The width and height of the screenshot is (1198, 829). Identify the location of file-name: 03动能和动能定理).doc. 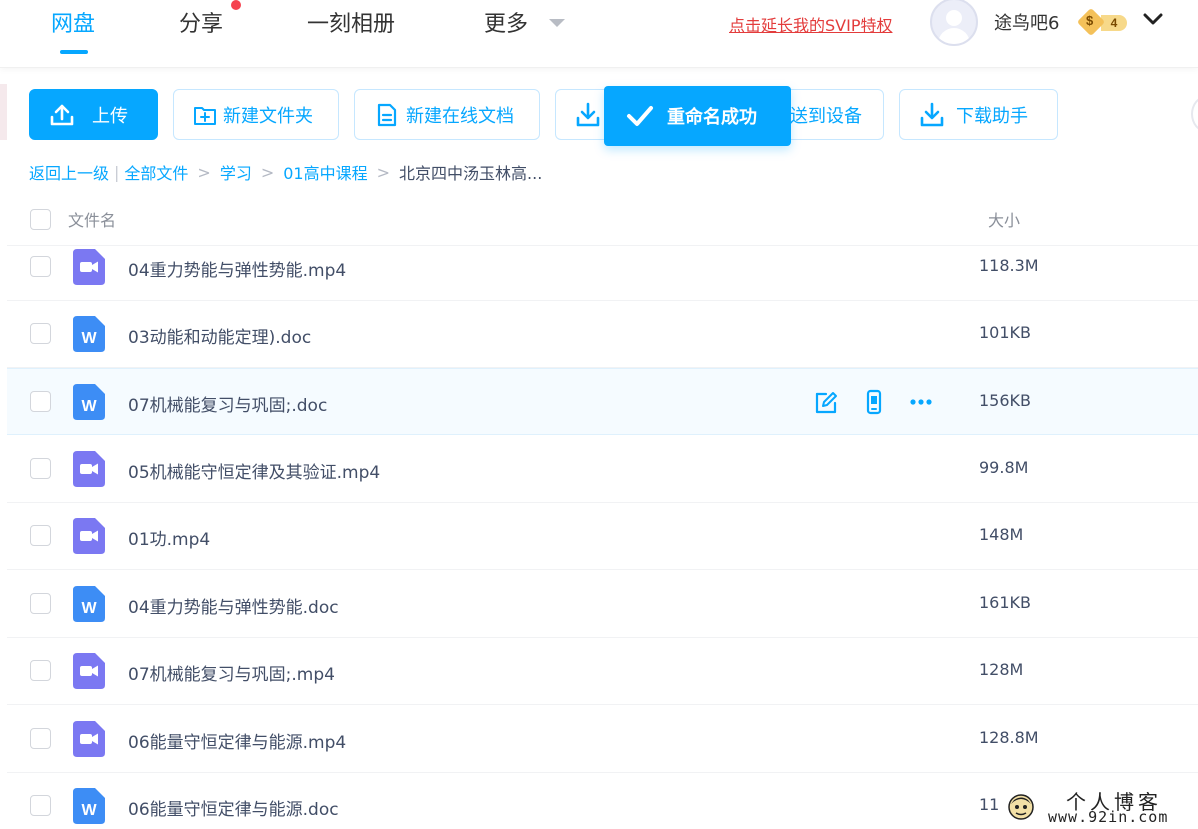
(219, 335).